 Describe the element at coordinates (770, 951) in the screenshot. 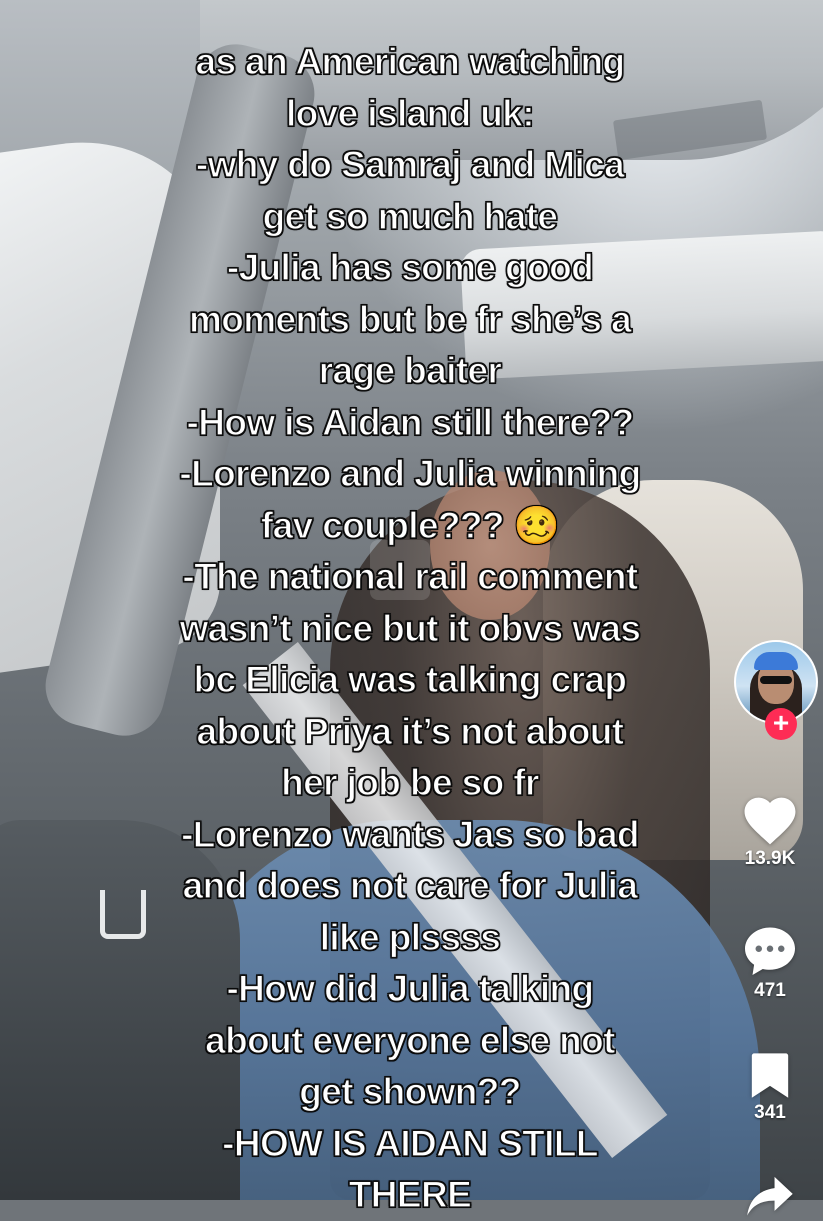

I see `comment-bubble-icon` at that location.